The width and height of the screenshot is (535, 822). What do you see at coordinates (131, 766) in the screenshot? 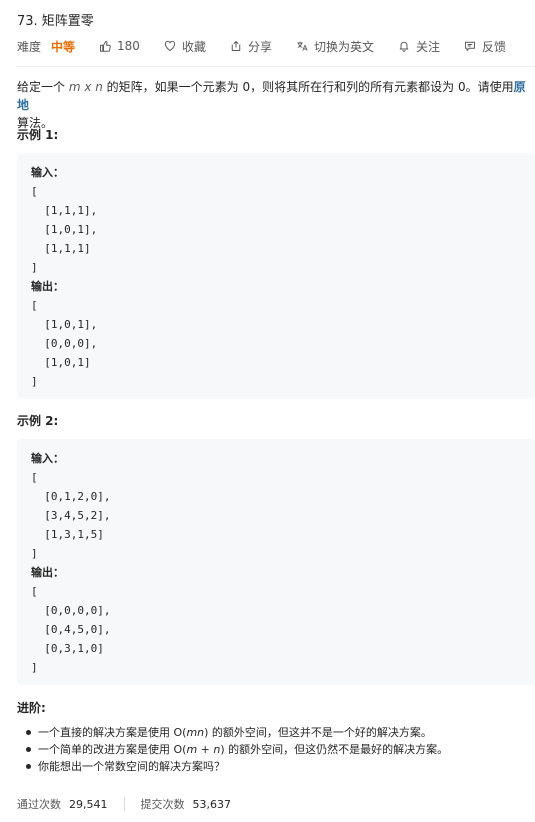
I see `list-text: 你能想出一个常数空间的解决方案吗？` at bounding box center [131, 766].